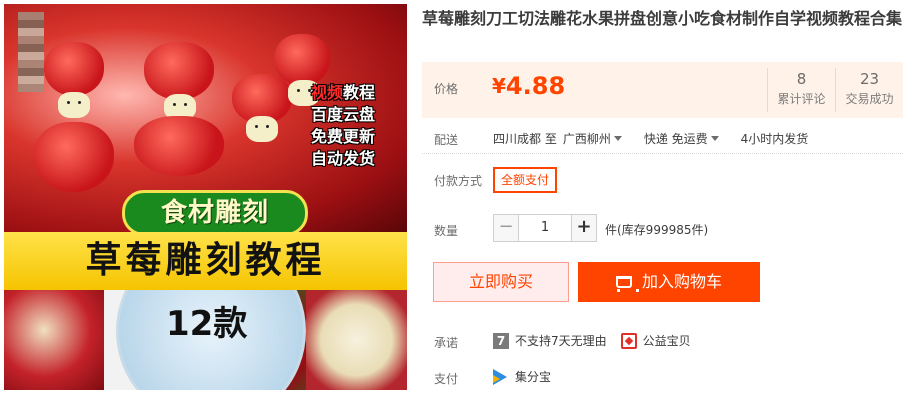  I want to click on review-count-label: 累计评论, so click(801, 99).